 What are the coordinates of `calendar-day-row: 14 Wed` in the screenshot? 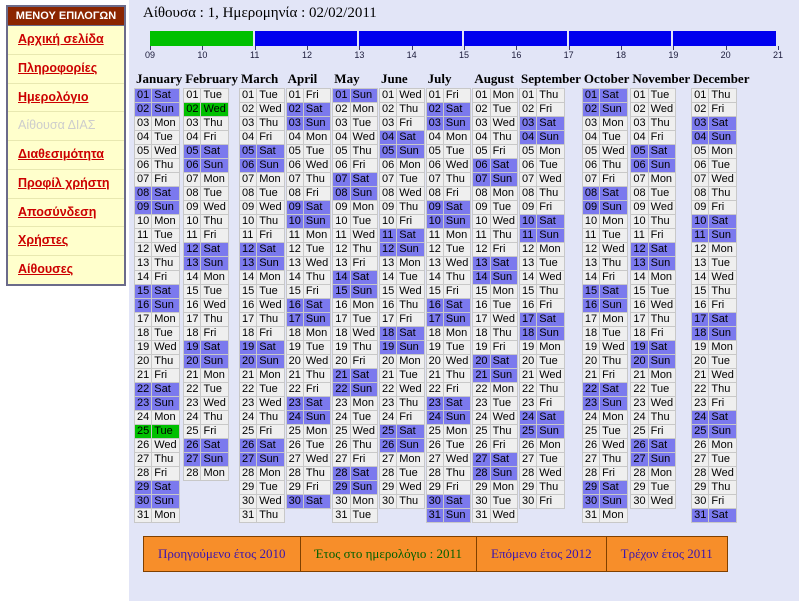 It's located at (541, 277).